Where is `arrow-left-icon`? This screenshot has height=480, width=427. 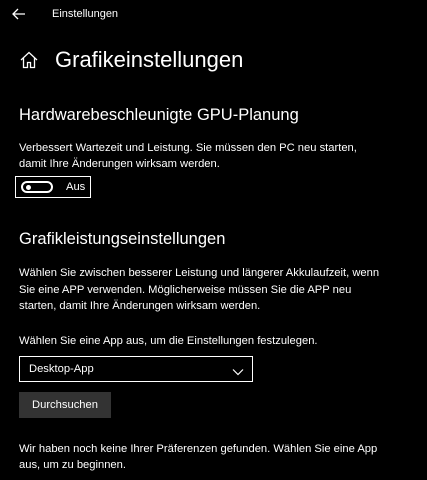
arrow-left-icon is located at coordinates (19, 14).